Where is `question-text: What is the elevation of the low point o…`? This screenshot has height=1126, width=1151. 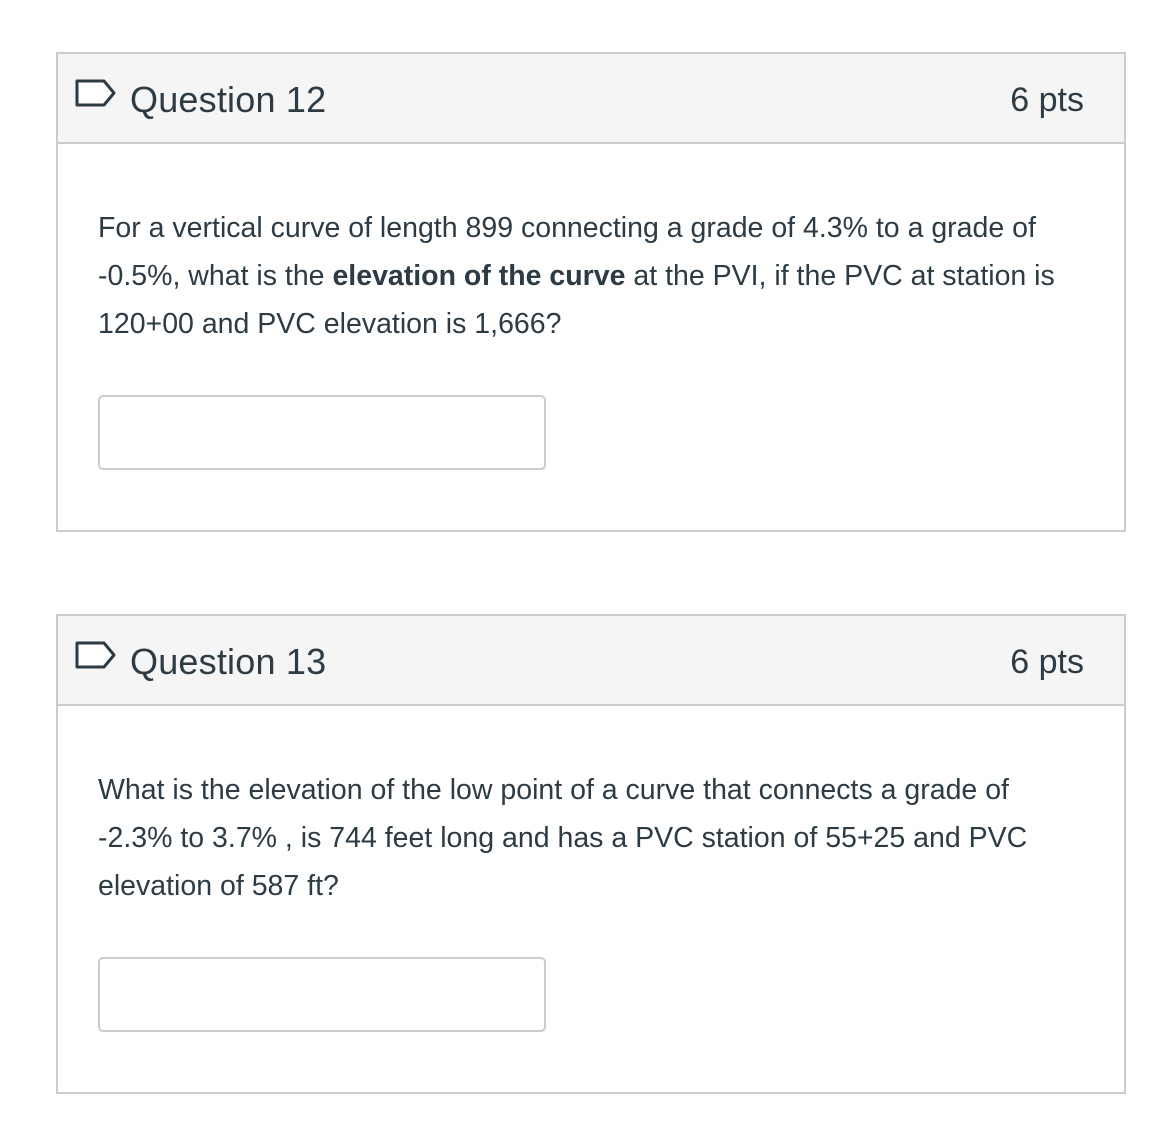 question-text: What is the elevation of the low point o… is located at coordinates (563, 838).